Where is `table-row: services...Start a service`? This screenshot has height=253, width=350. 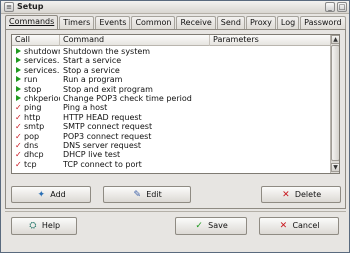 table-row: services...Start a service is located at coordinates (171, 60).